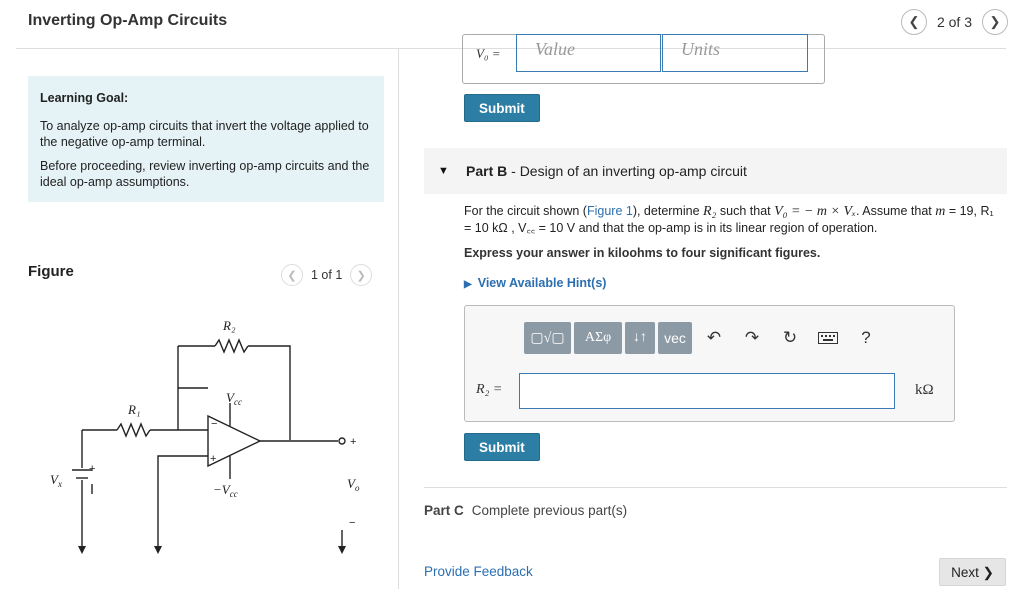 The image size is (1024, 589). Describe the element at coordinates (205, 436) in the screenshot. I see `circuit-diagram: R₂ R₁ Vcc −Vcc Vx Vo − + + + −` at that location.